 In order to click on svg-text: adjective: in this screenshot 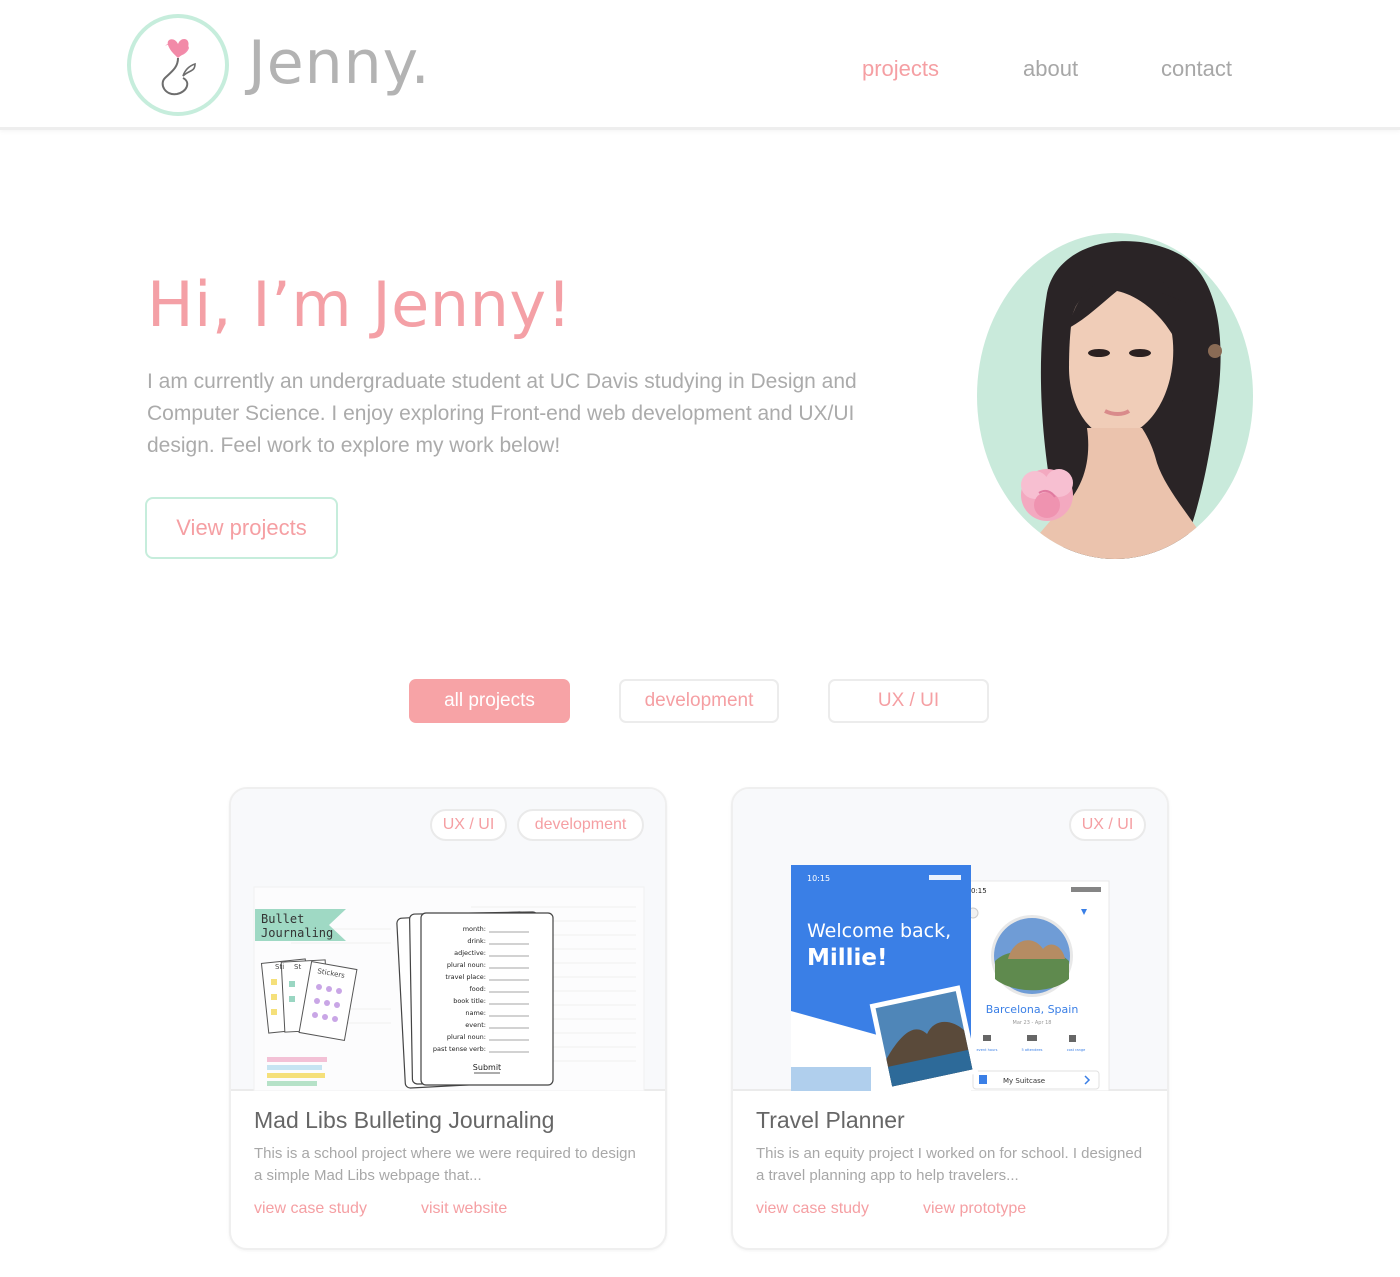, I will do `click(470, 953)`.